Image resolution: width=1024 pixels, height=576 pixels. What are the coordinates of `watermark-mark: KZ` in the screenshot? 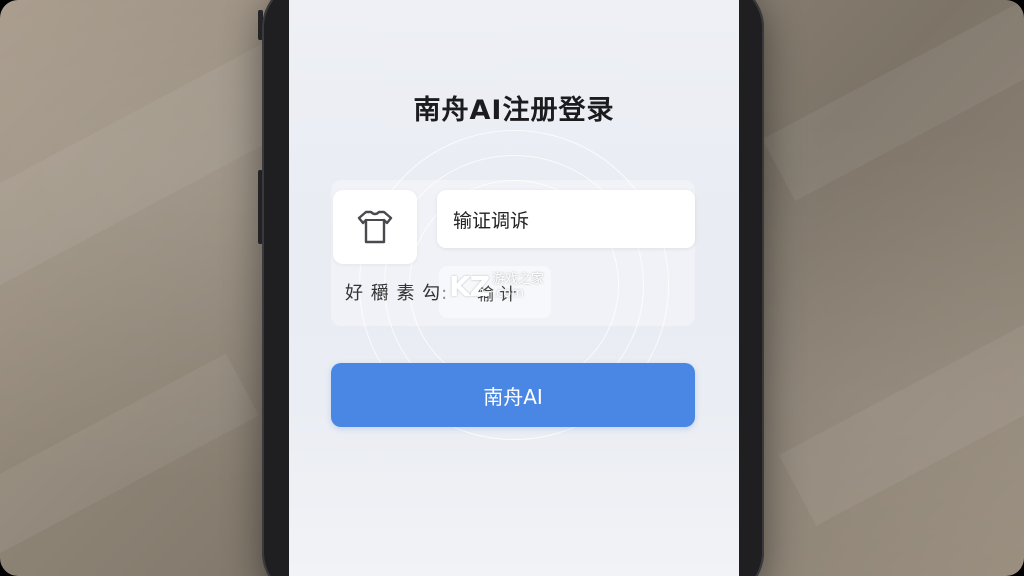 It's located at (469, 286).